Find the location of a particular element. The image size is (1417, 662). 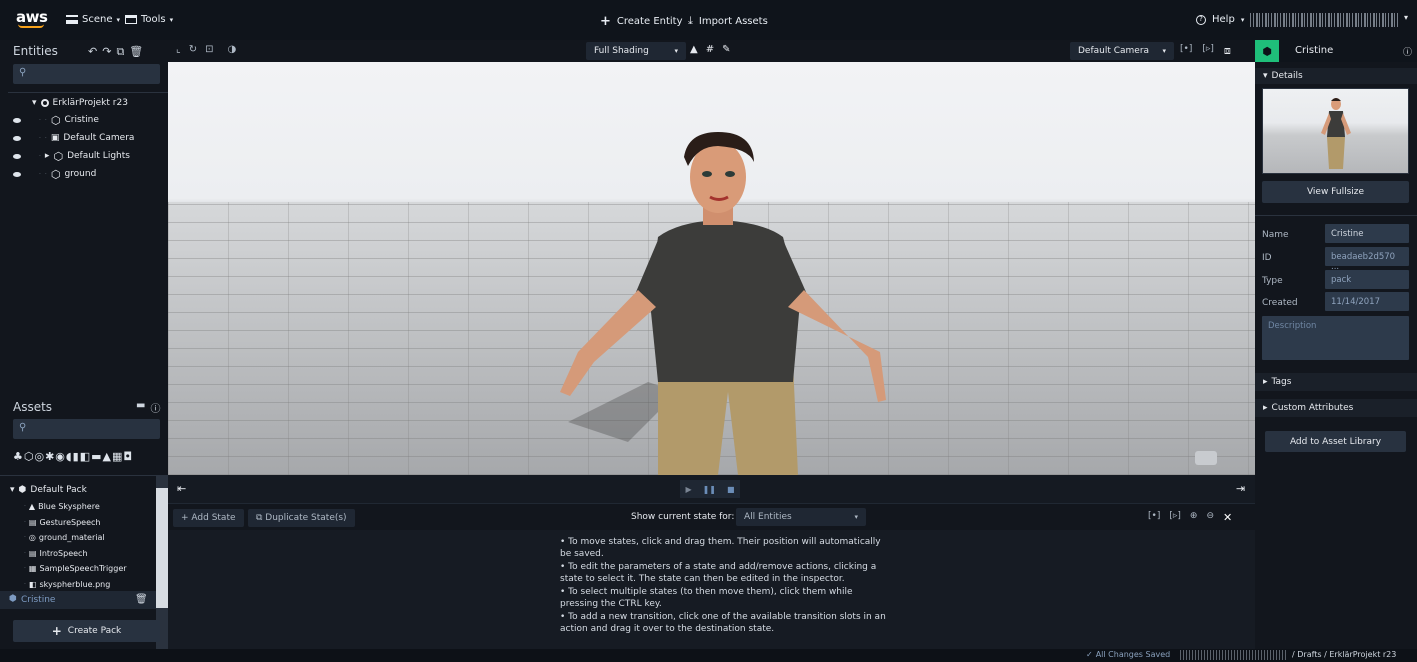

skybox-icon: ▲ is located at coordinates (694, 49).